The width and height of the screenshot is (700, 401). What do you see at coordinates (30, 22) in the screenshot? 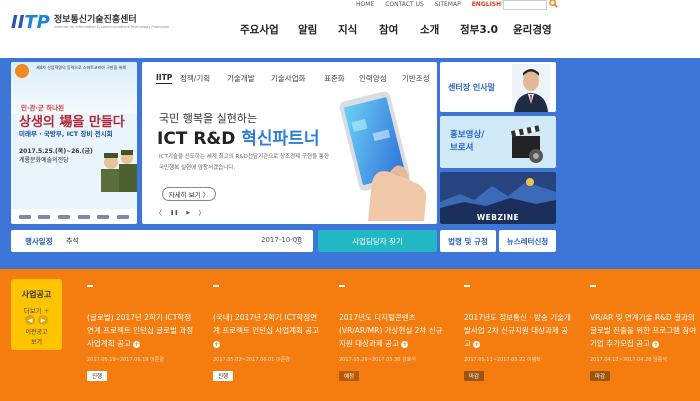
I see `logo-mark: IITP` at bounding box center [30, 22].